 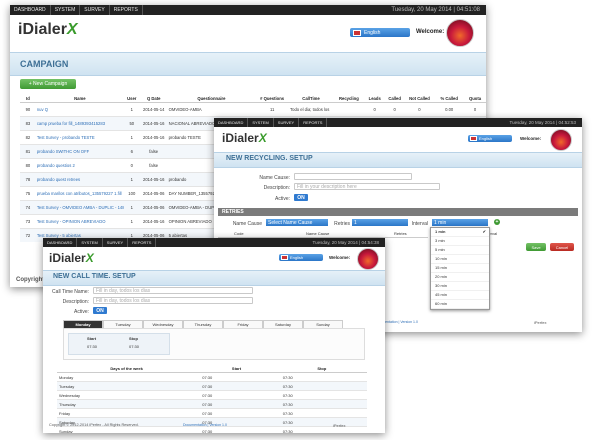 I want to click on cause-select-label: Name Cause, so click(x=247, y=224).